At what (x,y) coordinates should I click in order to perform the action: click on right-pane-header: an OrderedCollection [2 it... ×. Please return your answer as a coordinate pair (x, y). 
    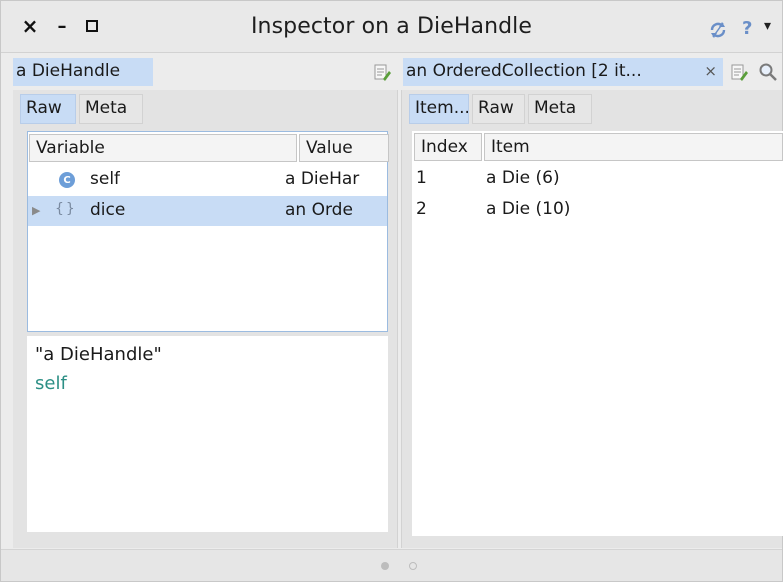
    Looking at the image, I should click on (593, 73).